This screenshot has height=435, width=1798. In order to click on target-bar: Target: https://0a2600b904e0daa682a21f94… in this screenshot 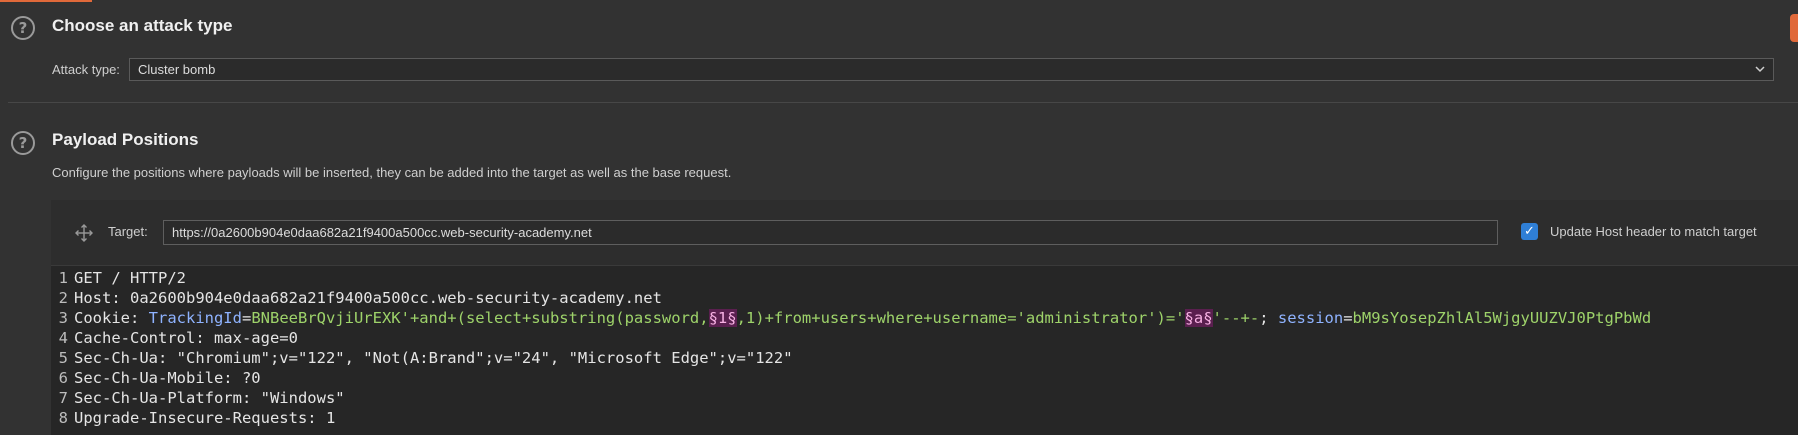, I will do `click(924, 233)`.